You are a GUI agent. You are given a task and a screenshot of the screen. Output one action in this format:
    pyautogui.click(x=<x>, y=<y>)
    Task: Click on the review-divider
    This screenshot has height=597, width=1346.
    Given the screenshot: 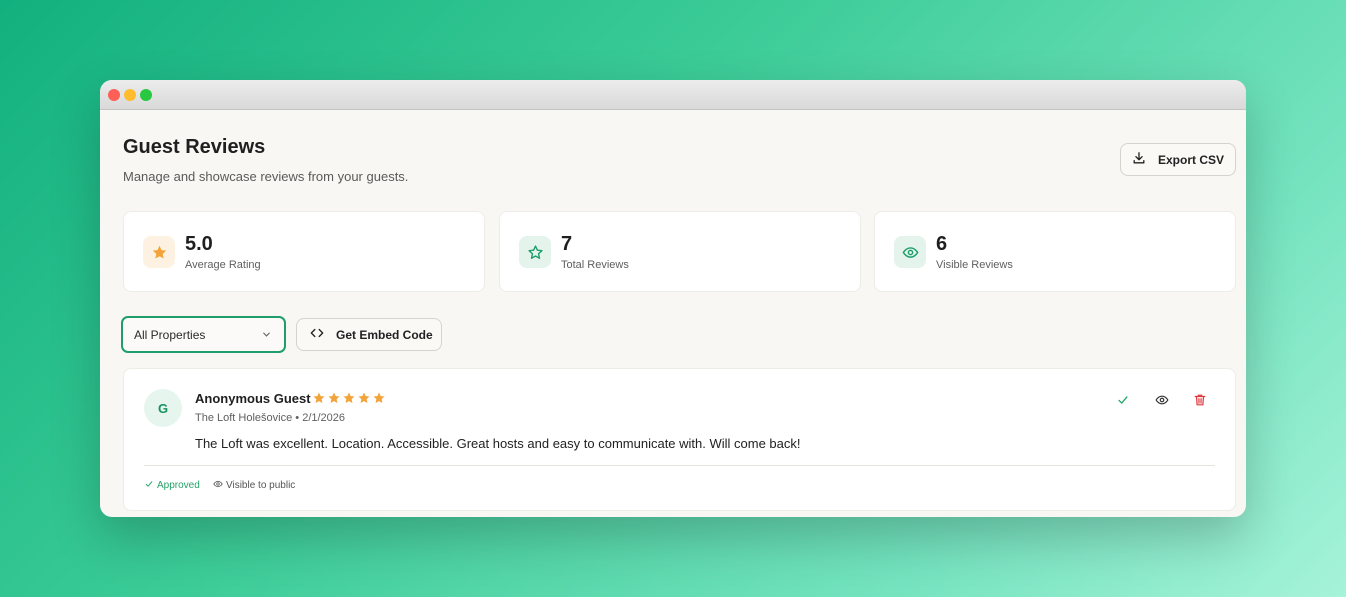 What is the action you would take?
    pyautogui.click(x=679, y=465)
    